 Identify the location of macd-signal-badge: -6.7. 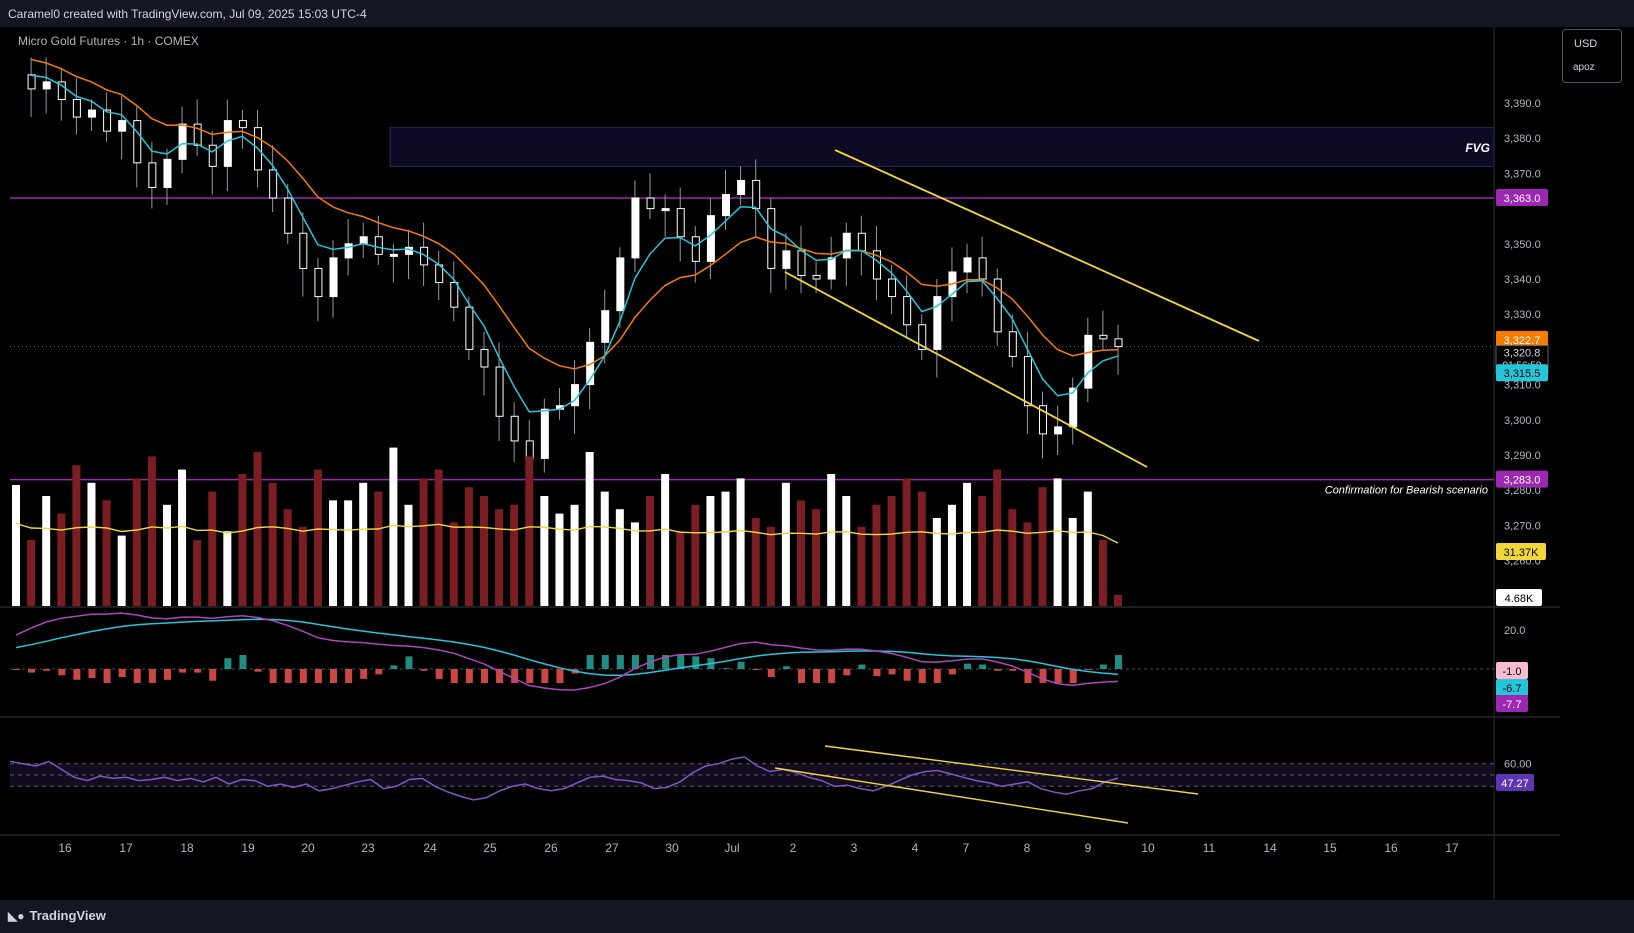
(1512, 689).